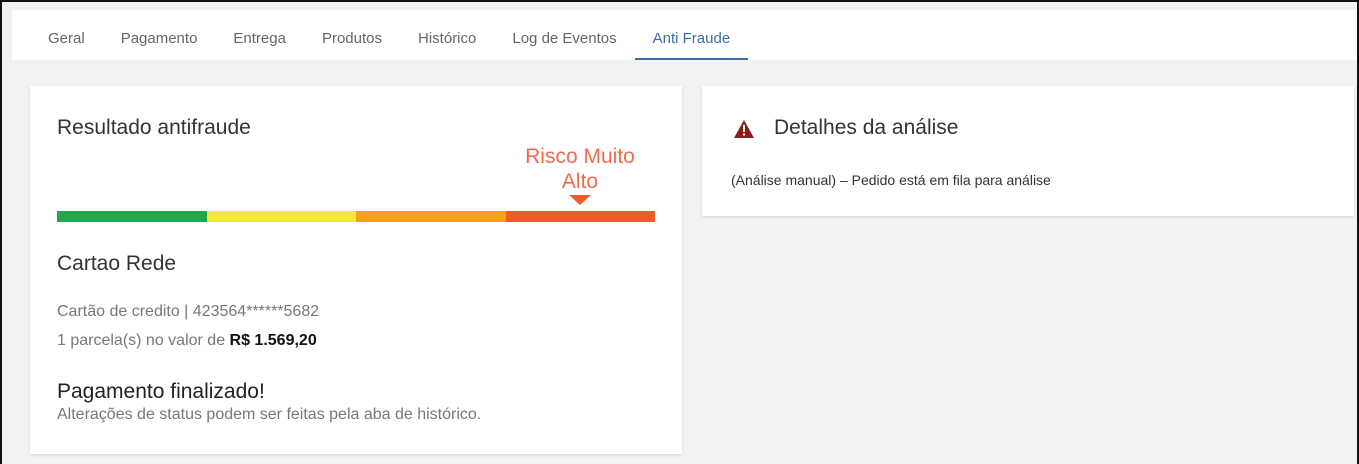 The height and width of the screenshot is (464, 1359). Describe the element at coordinates (143, 340) in the screenshot. I see `installments-prefix: 1 parcela(s) no valor de` at that location.